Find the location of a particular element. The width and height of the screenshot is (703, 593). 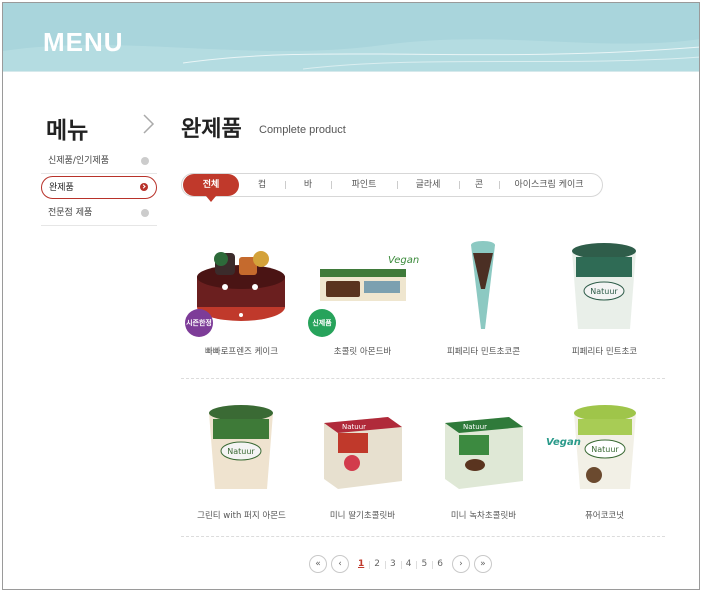

sidebar-item-label: 전문점 제품 is located at coordinates (70, 213).